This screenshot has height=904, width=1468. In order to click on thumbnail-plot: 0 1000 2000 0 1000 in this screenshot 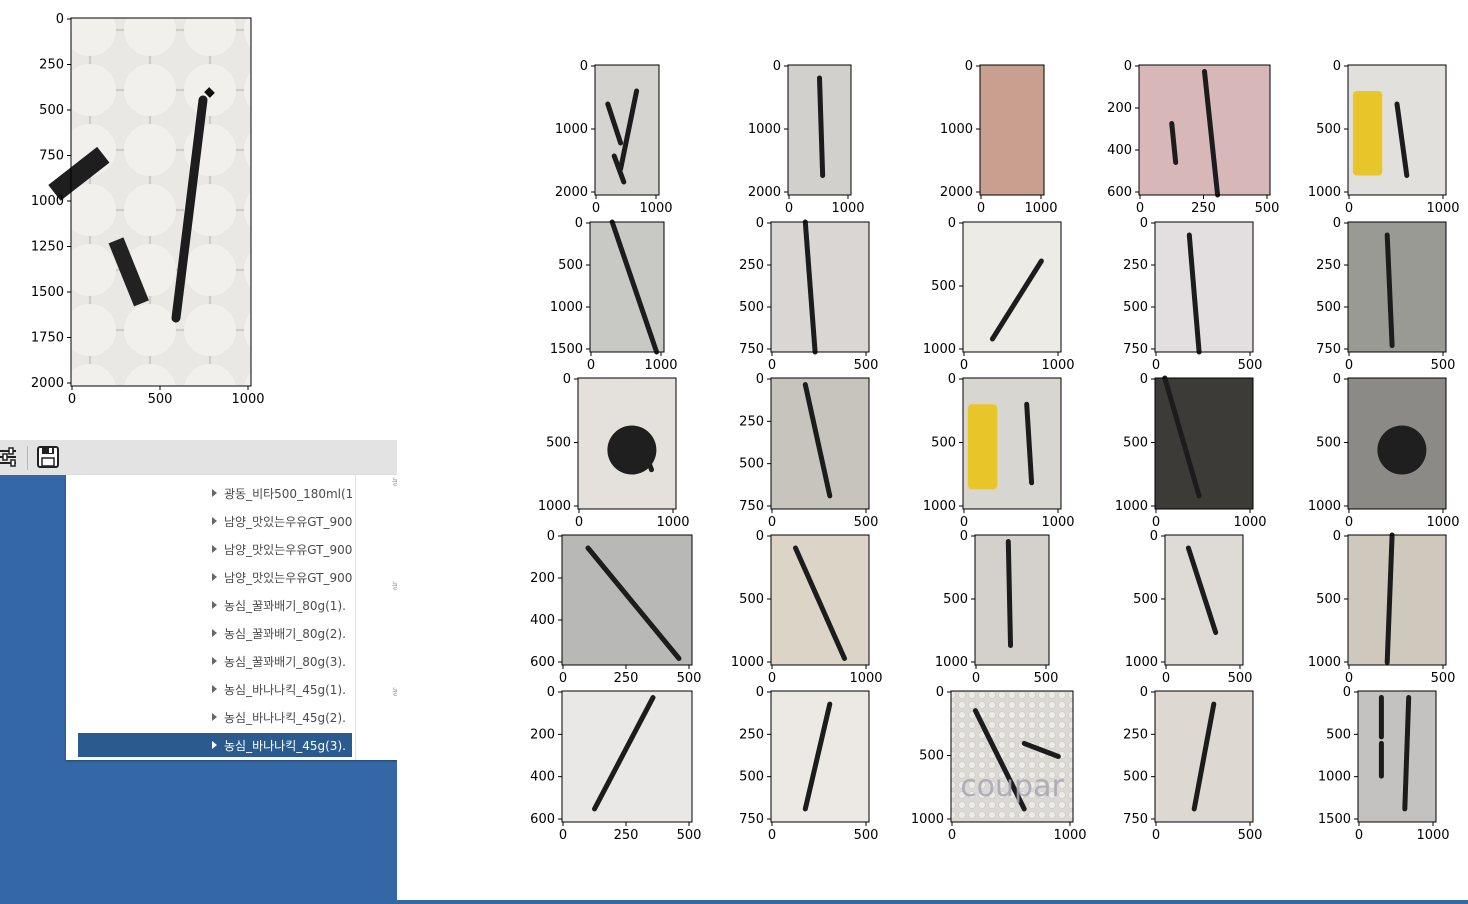, I will do `click(999, 137)`.